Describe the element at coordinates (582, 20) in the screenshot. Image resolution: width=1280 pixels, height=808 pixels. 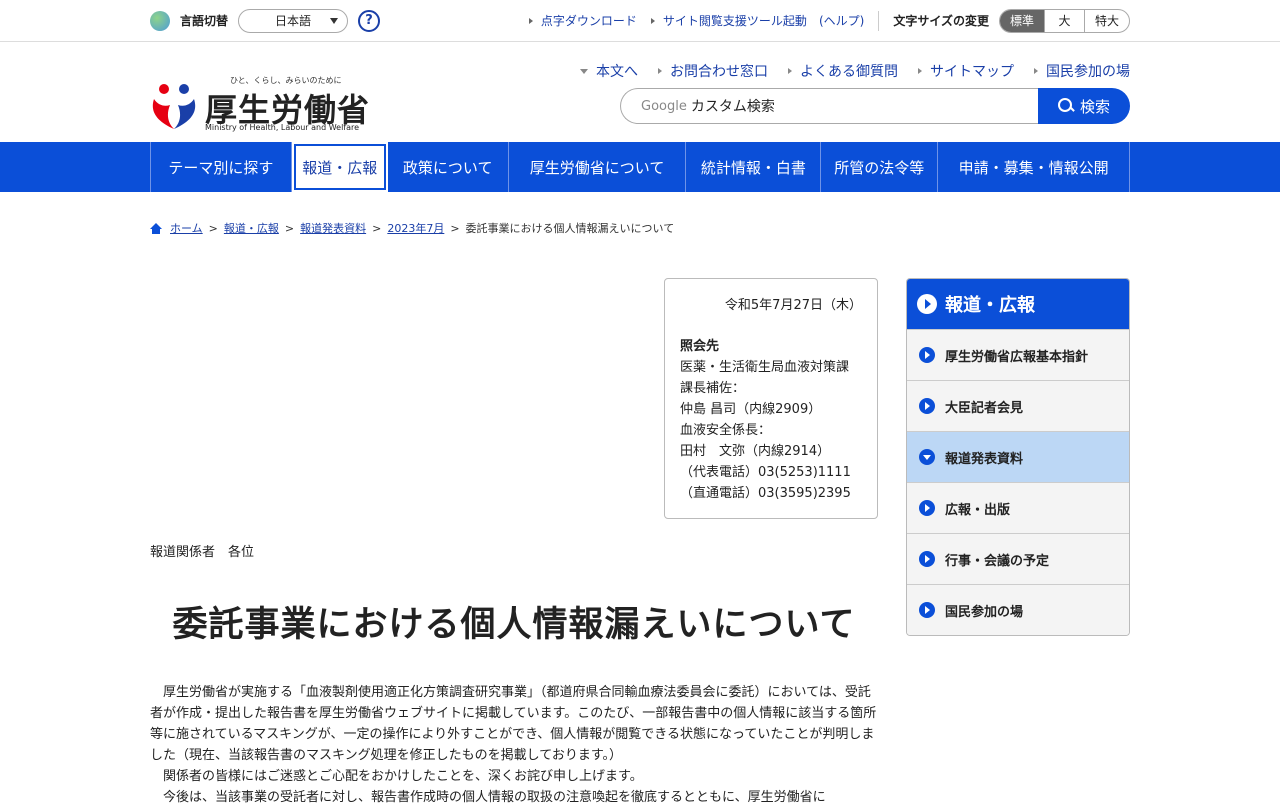
I see `braille-download-link: 点字ダウンロード` at that location.